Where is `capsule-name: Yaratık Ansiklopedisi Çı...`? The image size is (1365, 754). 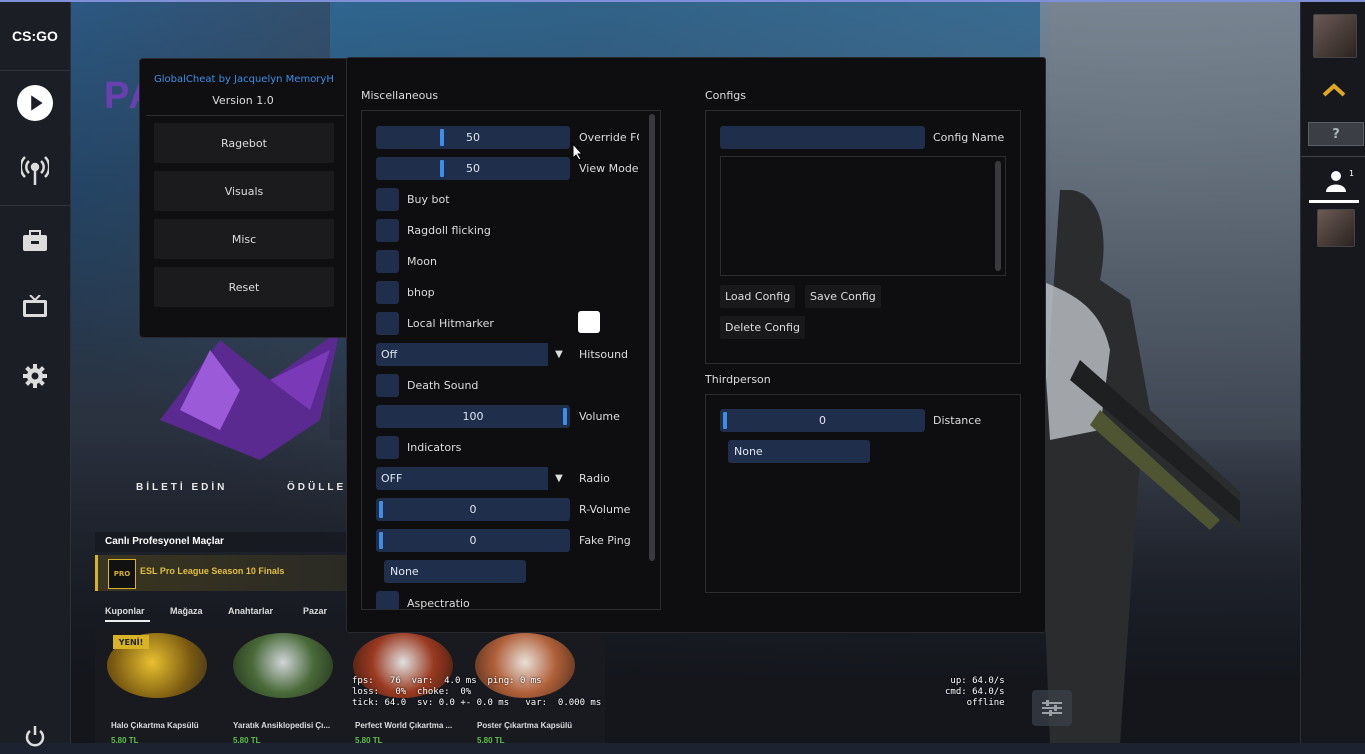 capsule-name: Yaratık Ansiklopedisi Çı... is located at coordinates (282, 725).